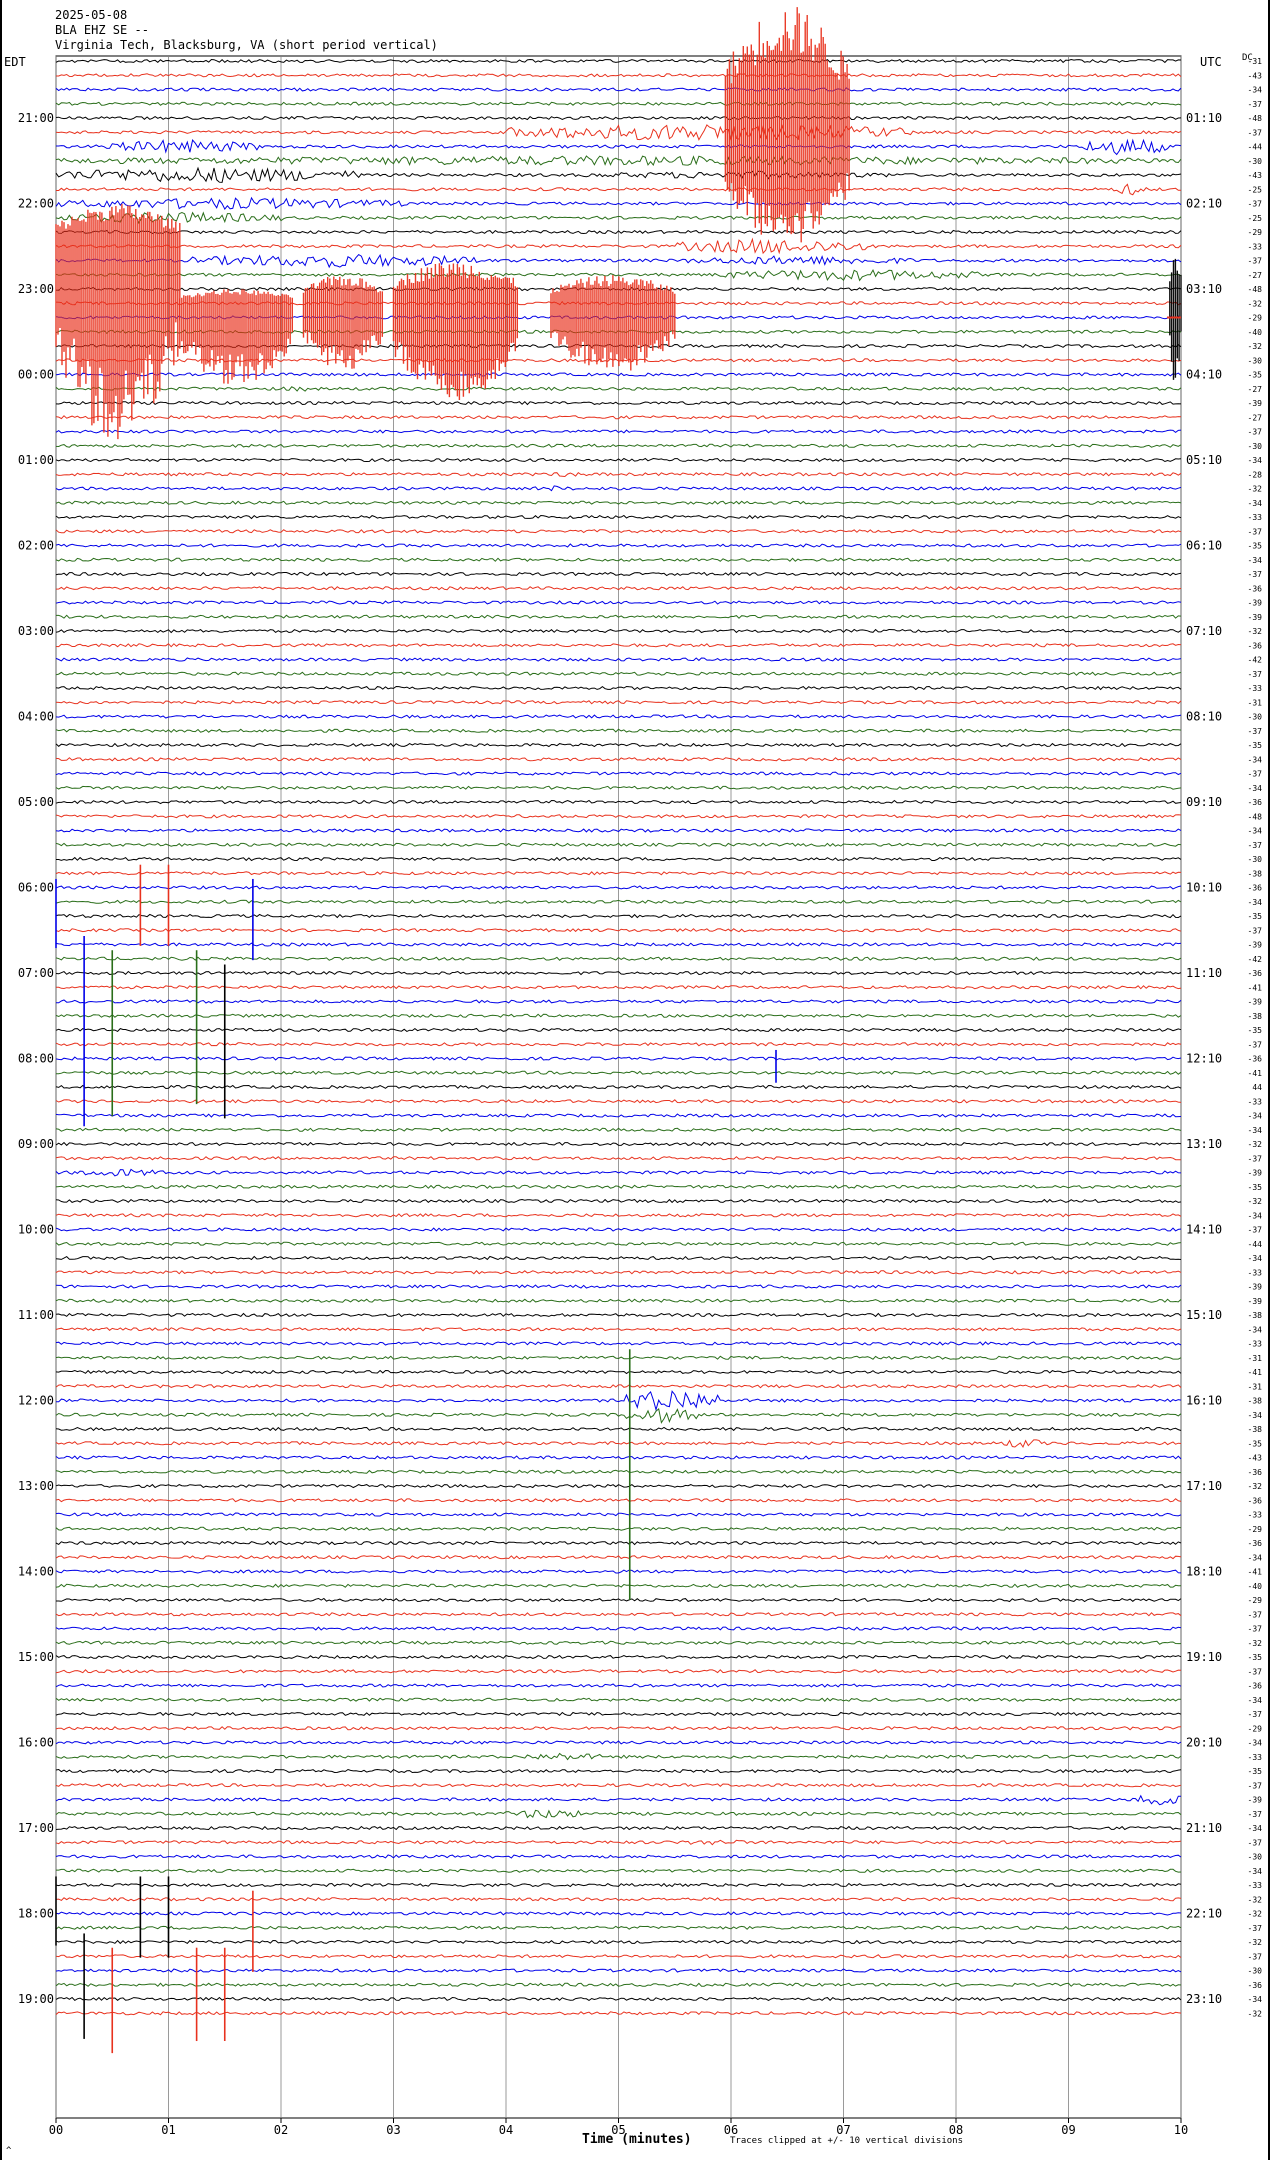 This screenshot has height=2160, width=1272. Describe the element at coordinates (36, 375) in the screenshot. I see `edt-hour-label: 00:00` at that location.